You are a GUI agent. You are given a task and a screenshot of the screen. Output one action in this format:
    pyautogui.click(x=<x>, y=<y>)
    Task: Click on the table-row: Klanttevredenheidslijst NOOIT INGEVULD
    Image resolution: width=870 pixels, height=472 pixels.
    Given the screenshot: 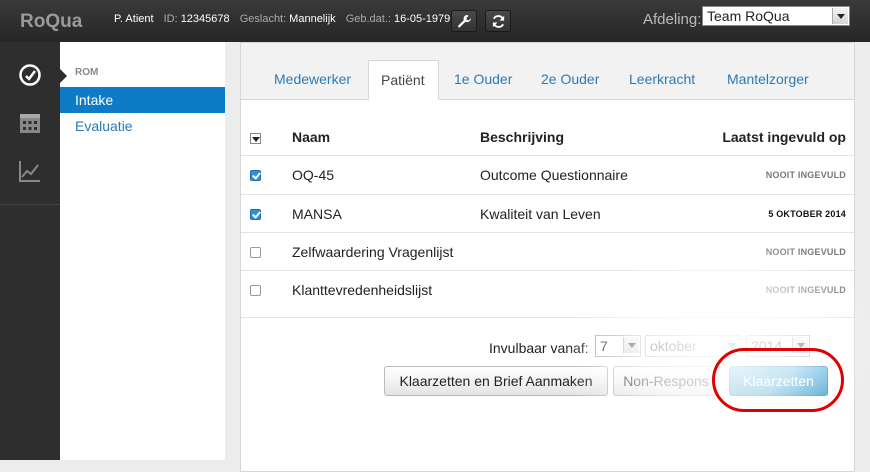 What is the action you would take?
    pyautogui.click(x=547, y=289)
    